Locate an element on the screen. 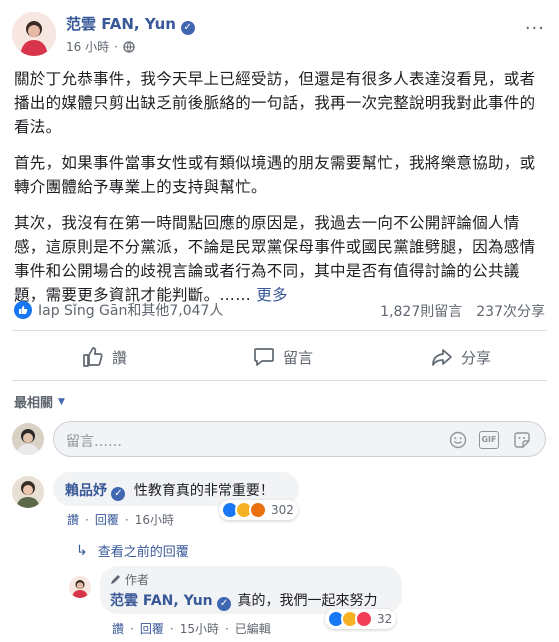 This screenshot has height=642, width=559. current-user-avatar is located at coordinates (28, 439).